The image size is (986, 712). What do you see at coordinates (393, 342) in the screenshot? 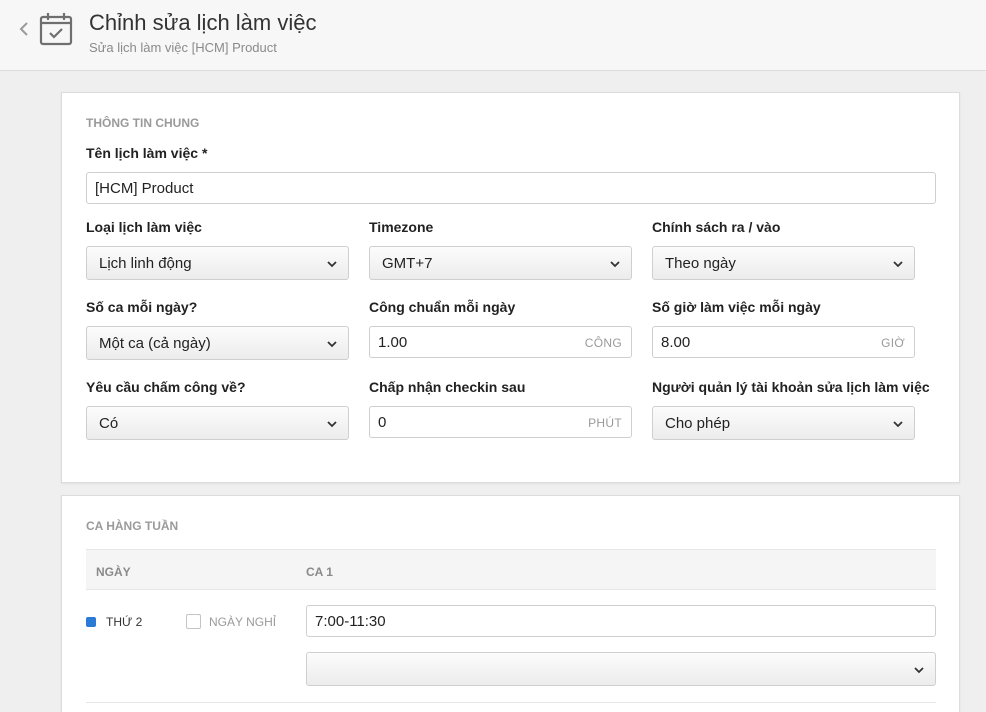
I see `standard-workdays-value: 1.00` at bounding box center [393, 342].